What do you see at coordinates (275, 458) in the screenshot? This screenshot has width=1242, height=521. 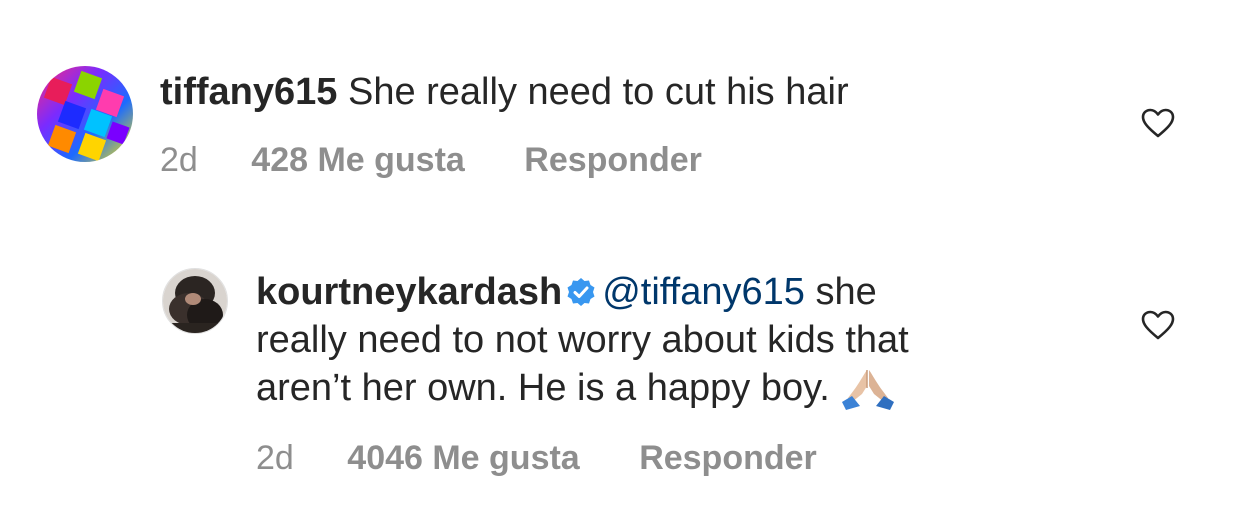 I see `reply-time: 2d` at bounding box center [275, 458].